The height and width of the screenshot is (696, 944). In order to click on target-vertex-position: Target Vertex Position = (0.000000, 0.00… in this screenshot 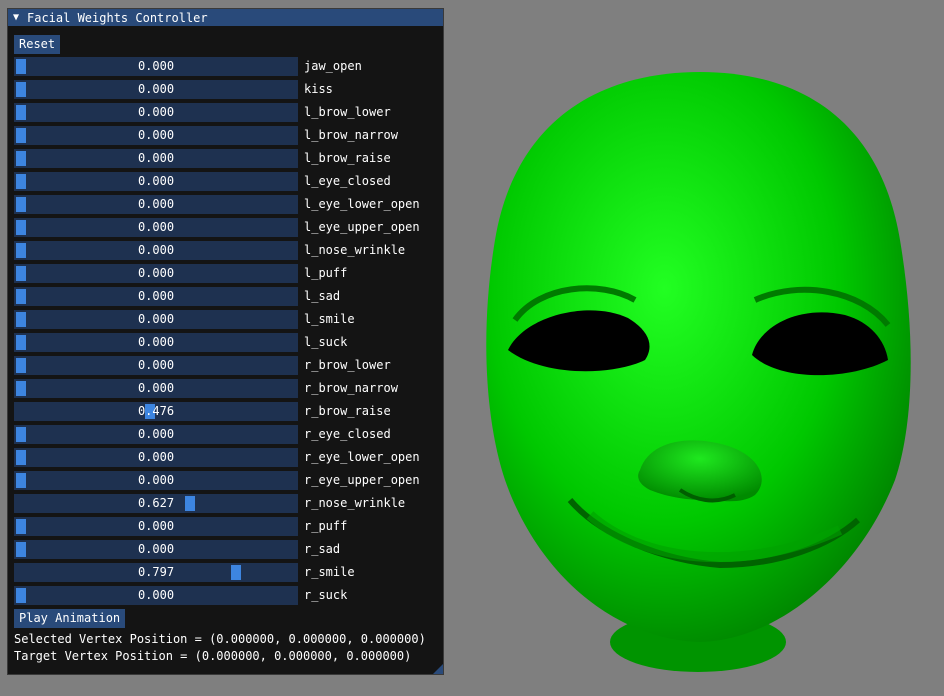, I will do `click(213, 656)`.